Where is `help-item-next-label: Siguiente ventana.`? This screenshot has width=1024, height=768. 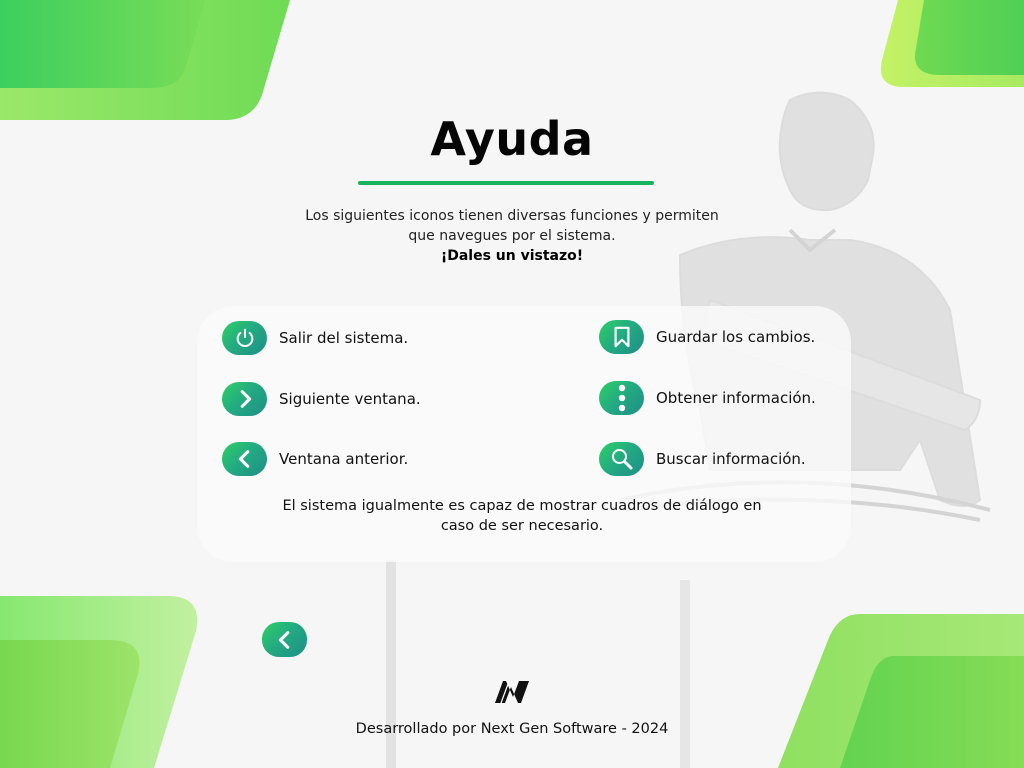 help-item-next-label: Siguiente ventana. is located at coordinates (350, 399).